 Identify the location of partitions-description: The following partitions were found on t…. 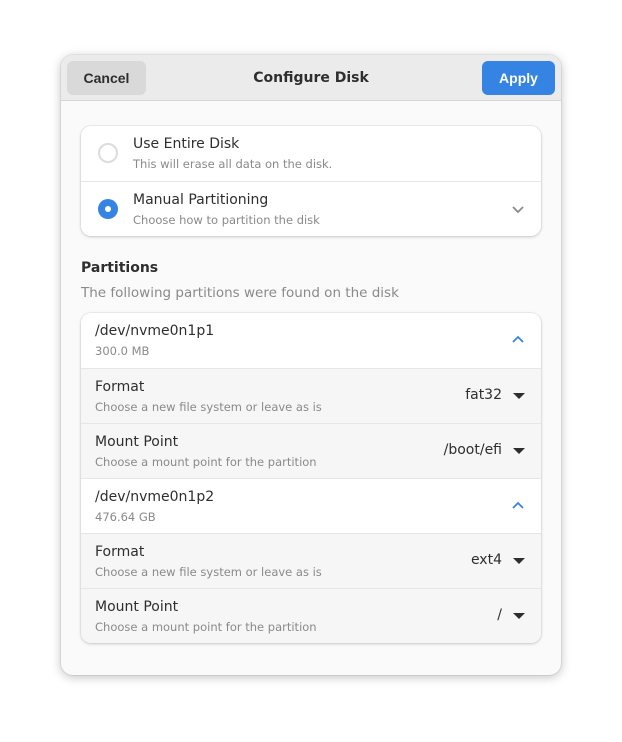
(240, 293).